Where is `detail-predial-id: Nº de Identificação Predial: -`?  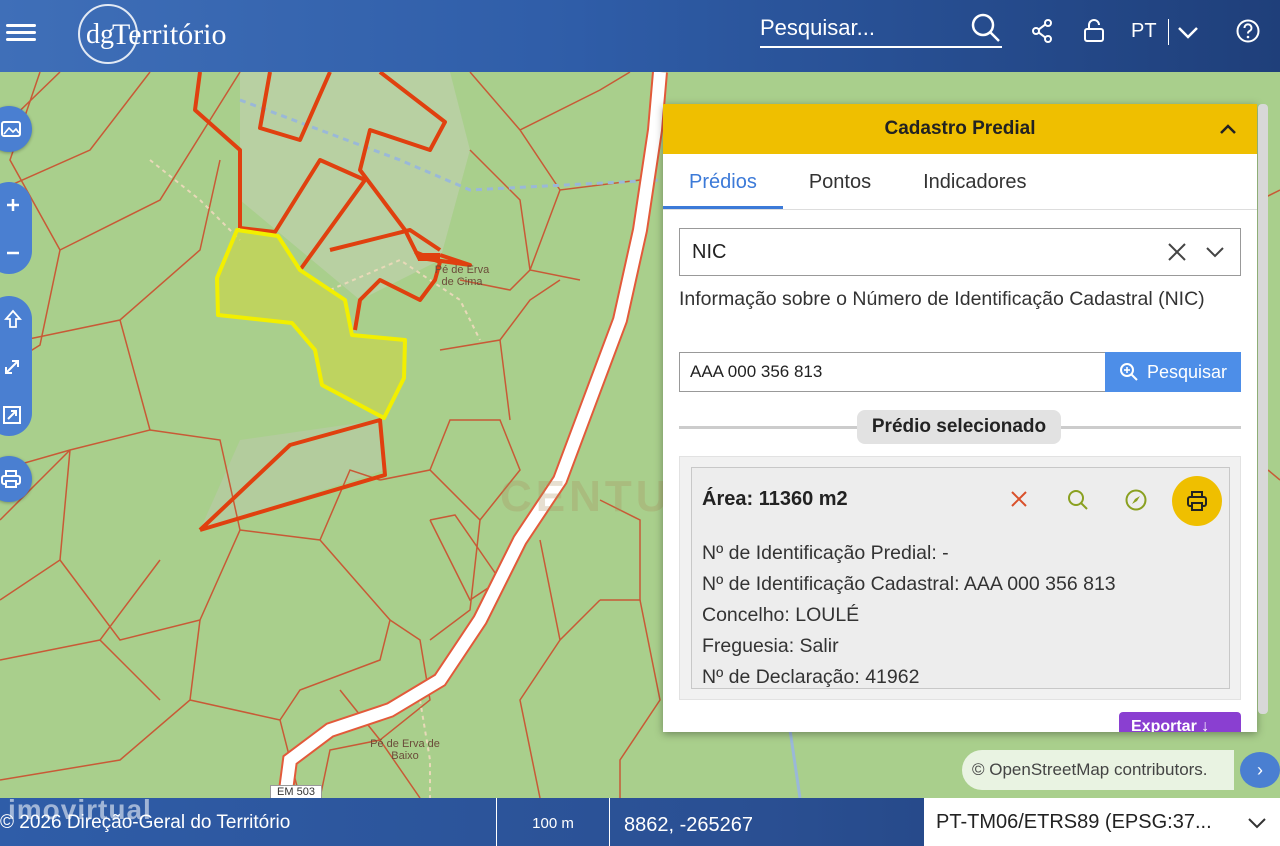 detail-predial-id: Nº de Identificação Predial: - is located at coordinates (825, 553).